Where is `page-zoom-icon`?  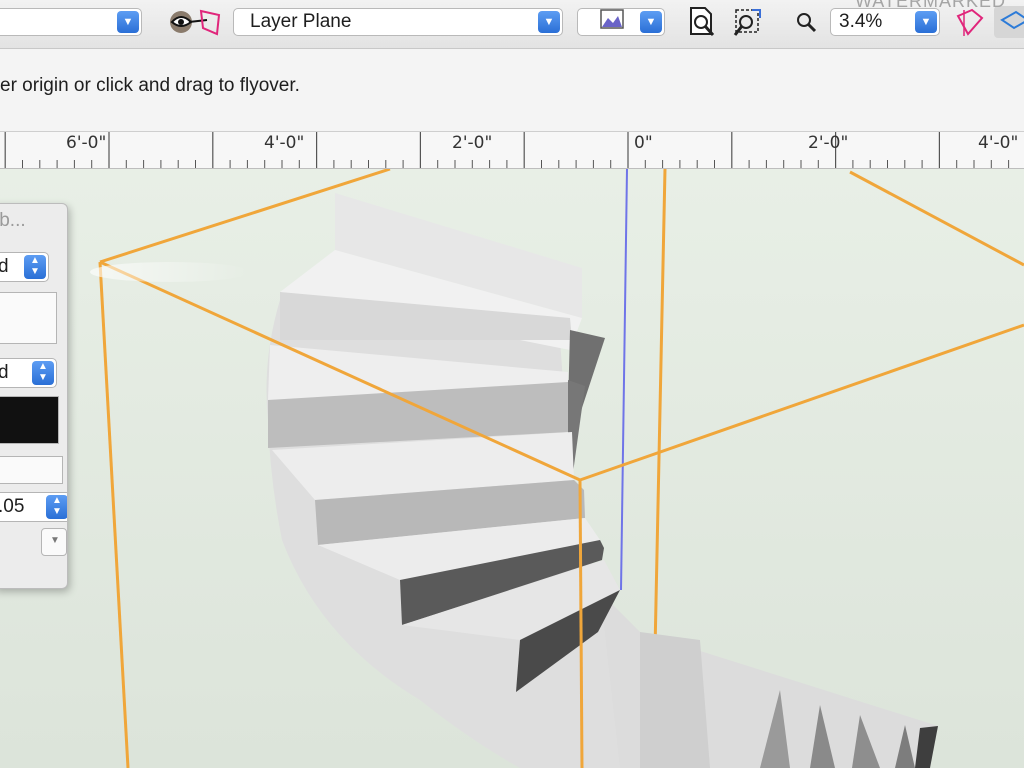 page-zoom-icon is located at coordinates (702, 22).